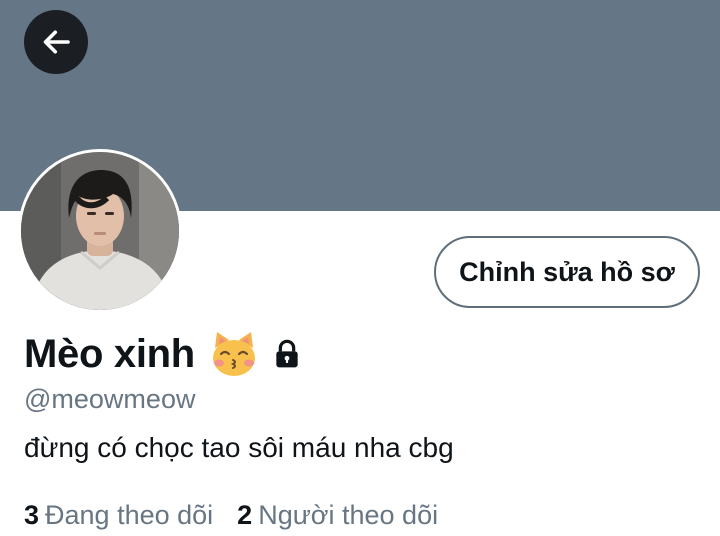 This screenshot has width=720, height=536. Describe the element at coordinates (32, 515) in the screenshot. I see `following-count: 3` at that location.